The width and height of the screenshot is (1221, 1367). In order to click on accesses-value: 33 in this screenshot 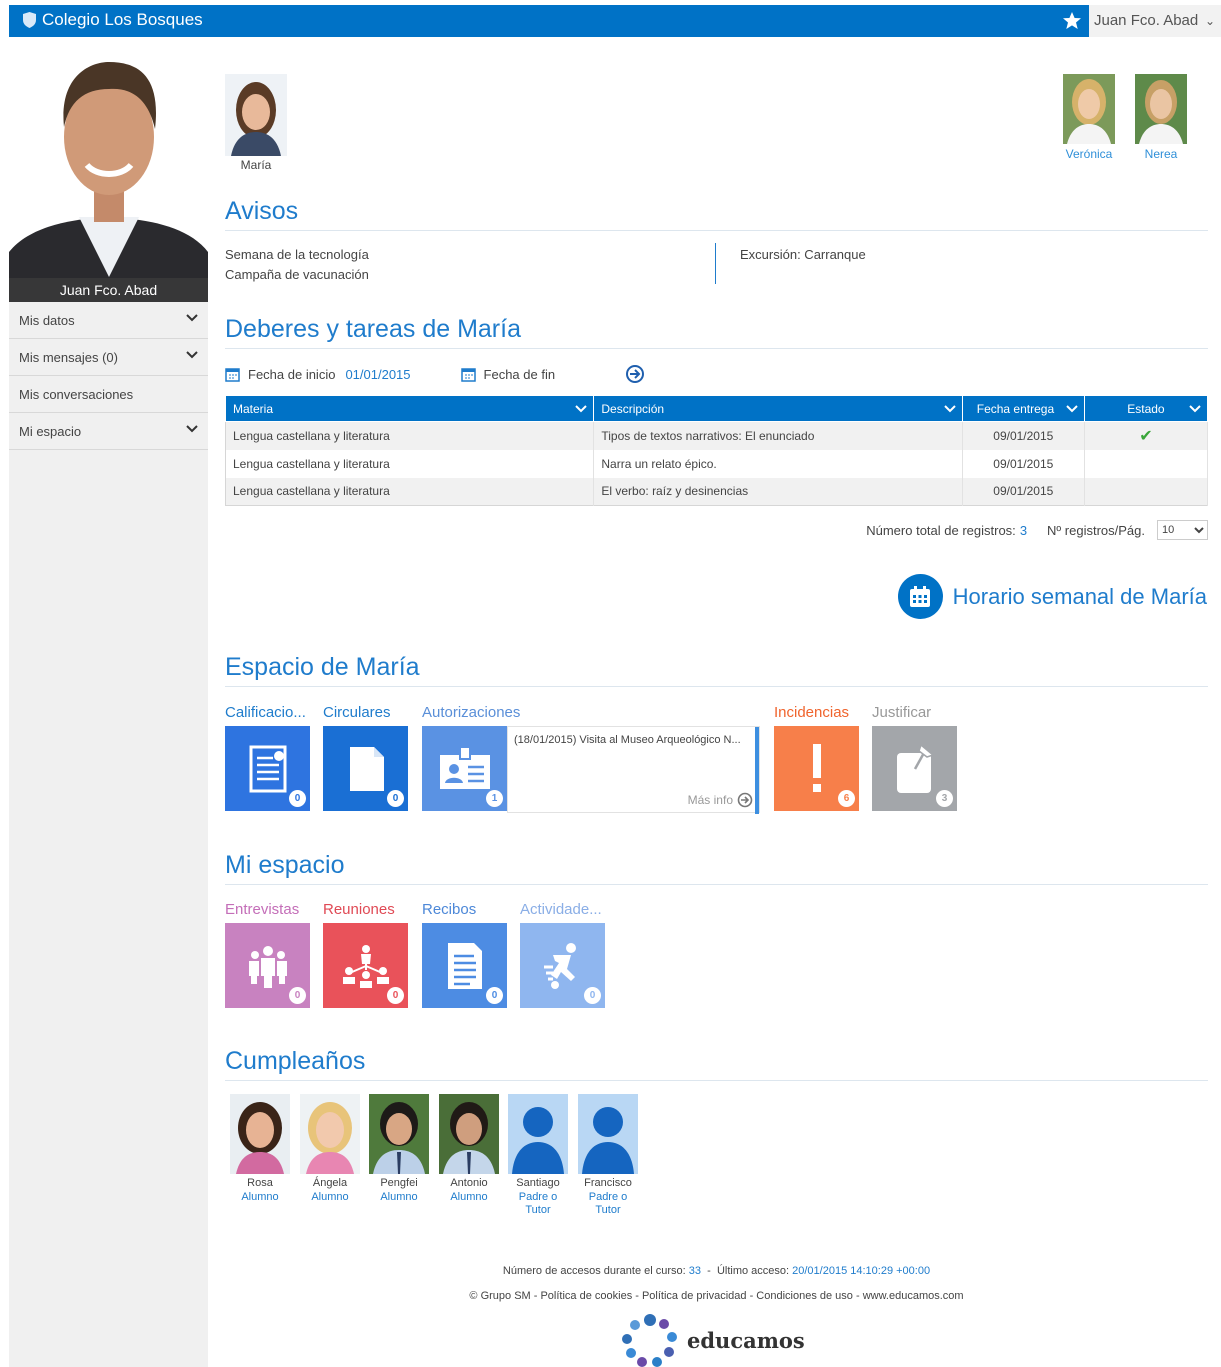, I will do `click(695, 1271)`.